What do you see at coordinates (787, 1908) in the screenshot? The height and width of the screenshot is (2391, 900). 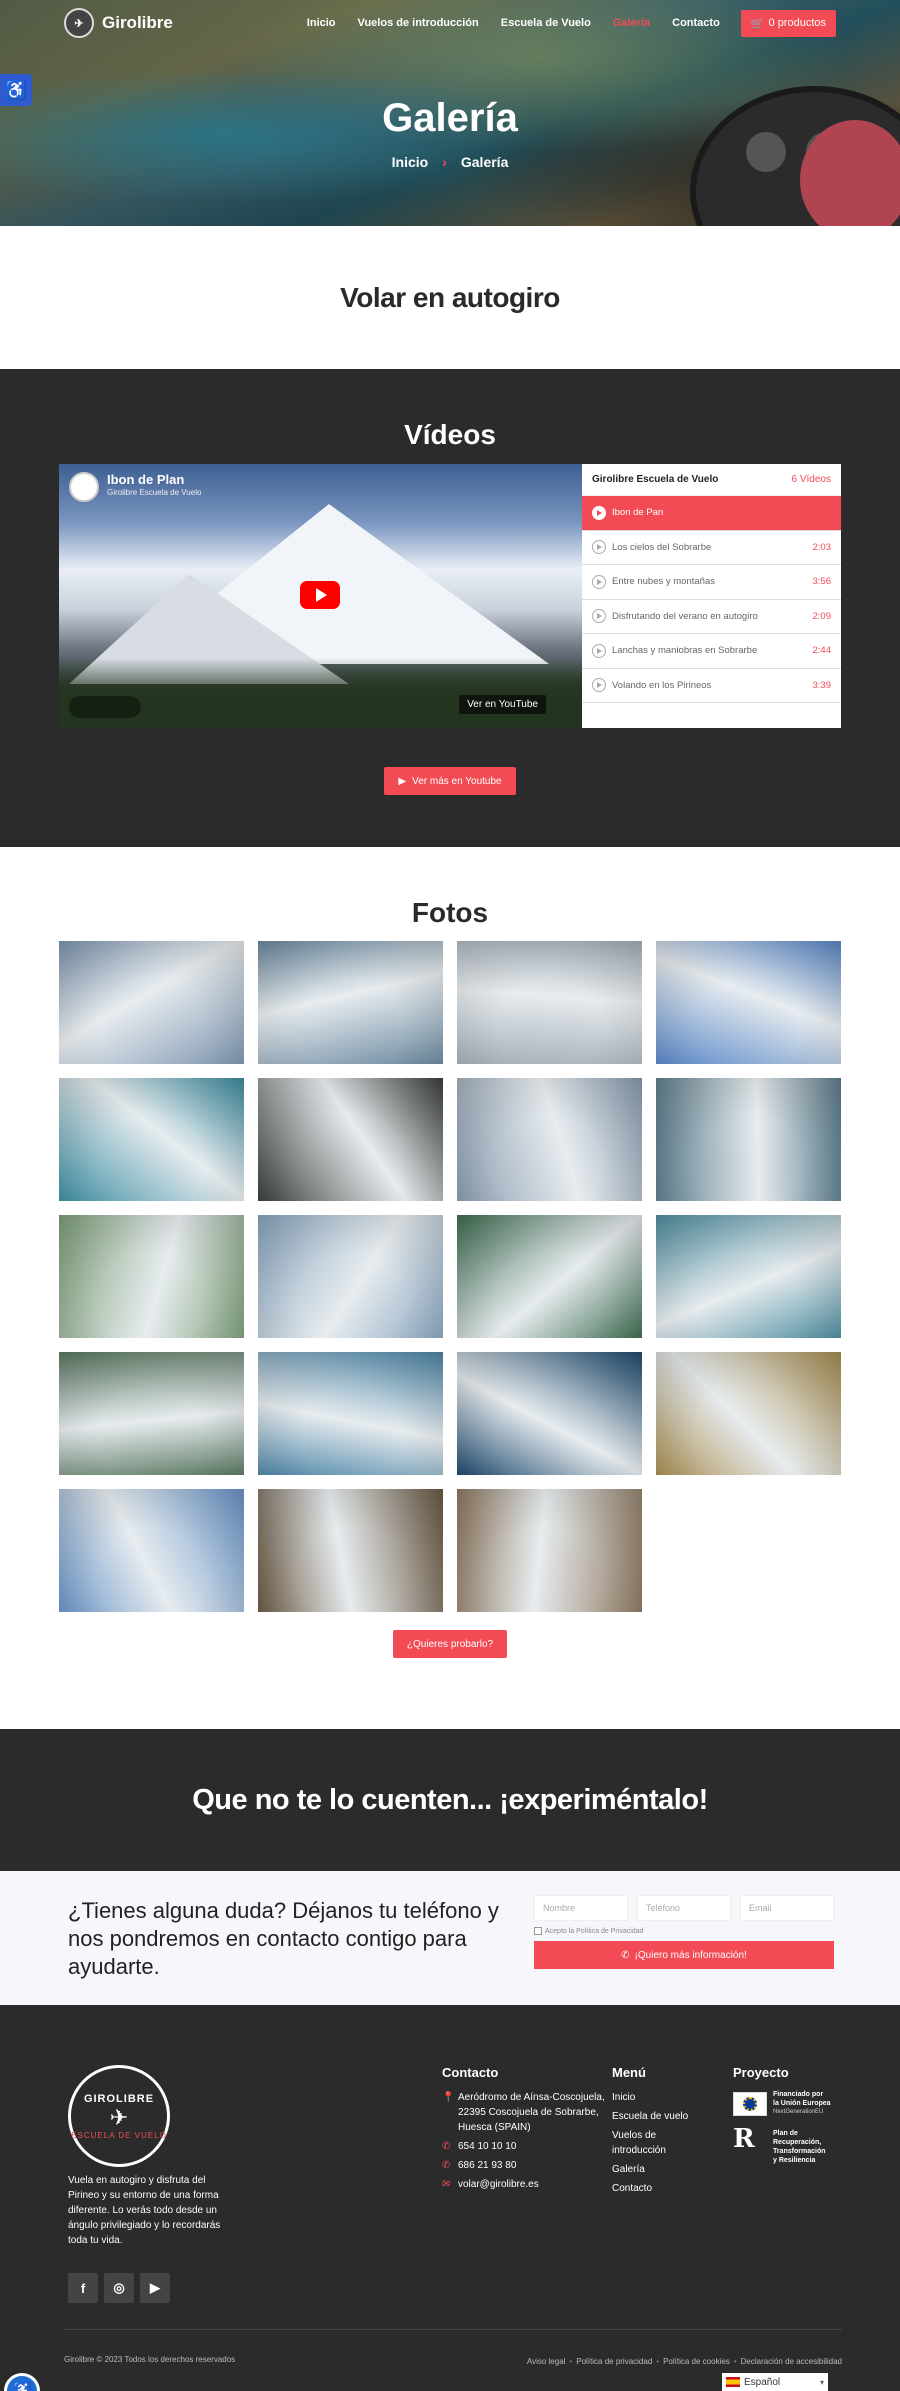 I see `email-field: Email` at bounding box center [787, 1908].